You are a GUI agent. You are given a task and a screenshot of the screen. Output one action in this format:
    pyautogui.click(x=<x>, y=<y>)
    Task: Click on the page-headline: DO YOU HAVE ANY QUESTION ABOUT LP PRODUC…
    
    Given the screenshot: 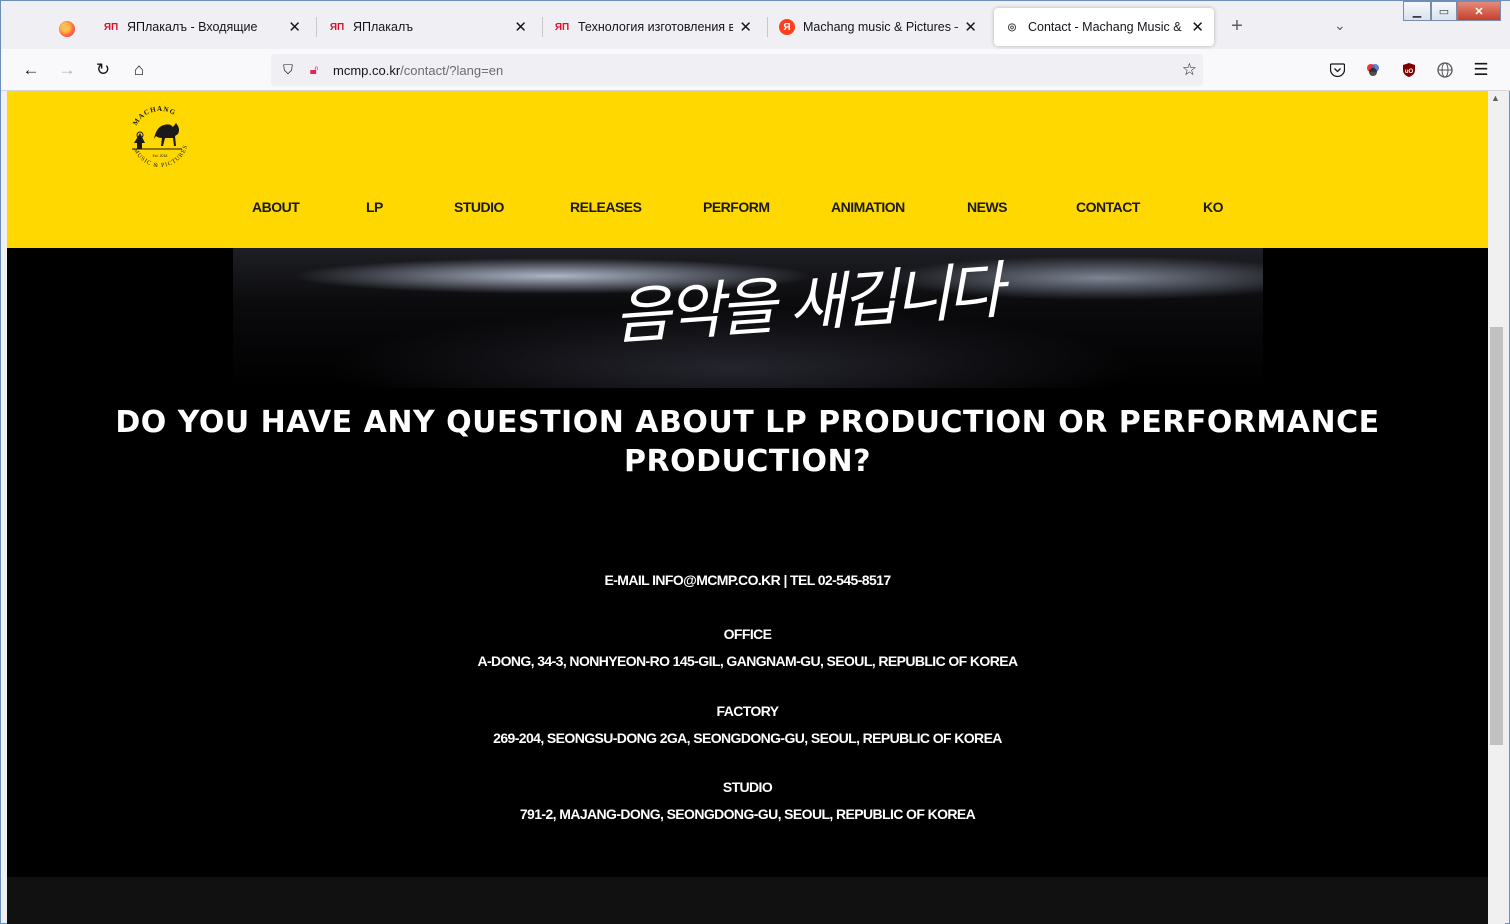 What is the action you would take?
    pyautogui.click(x=747, y=442)
    